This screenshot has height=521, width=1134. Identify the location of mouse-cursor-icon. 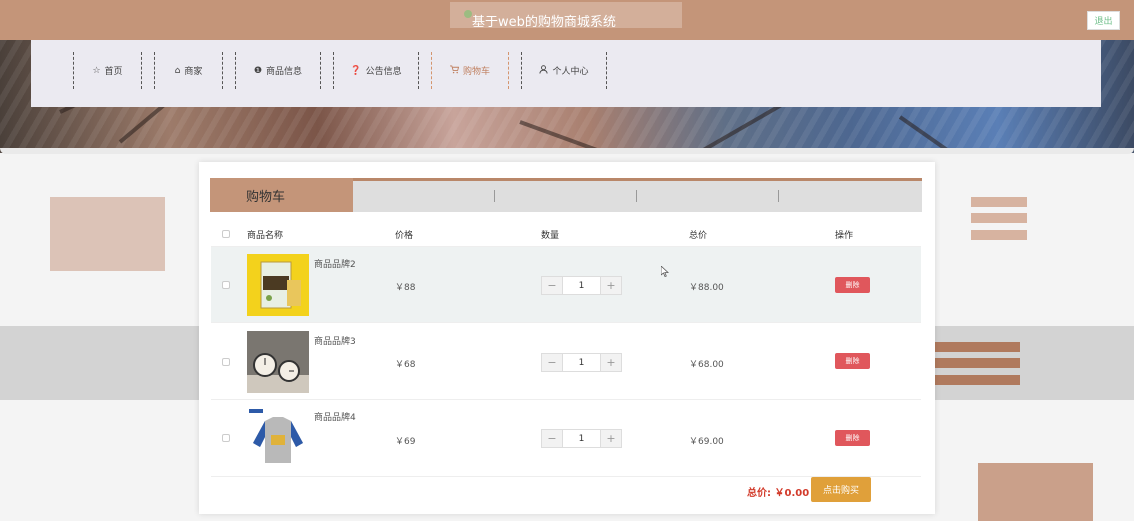
(665, 272).